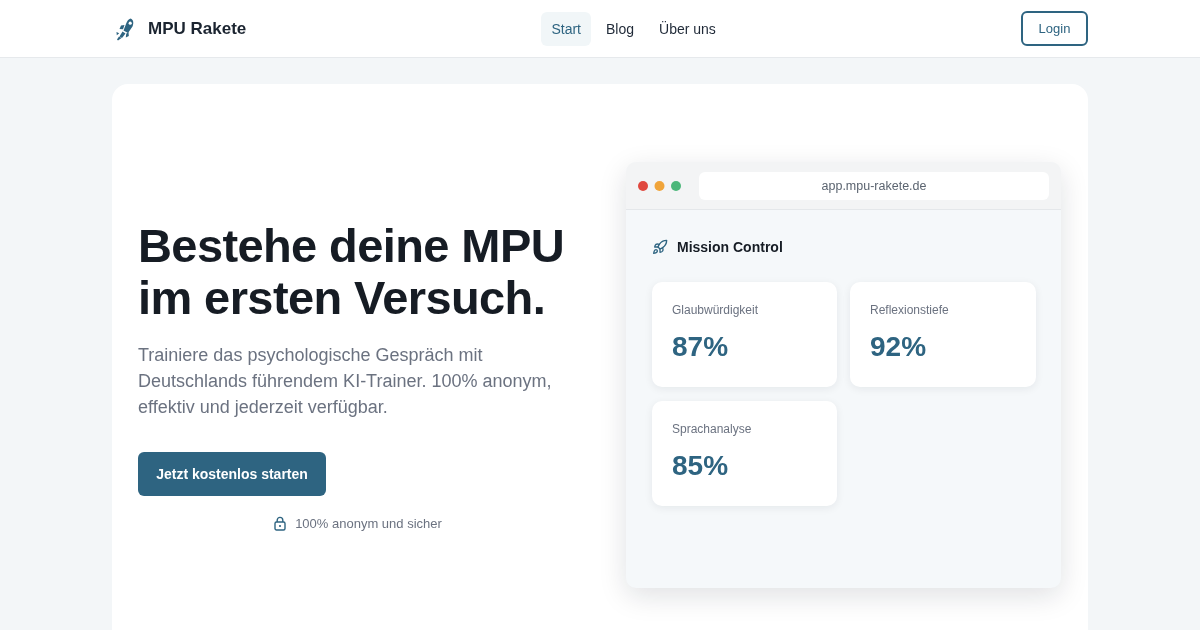 The width and height of the screenshot is (1200, 630). Describe the element at coordinates (232, 473) in the screenshot. I see `start-free-button: Jetzt kostenlos starten` at that location.